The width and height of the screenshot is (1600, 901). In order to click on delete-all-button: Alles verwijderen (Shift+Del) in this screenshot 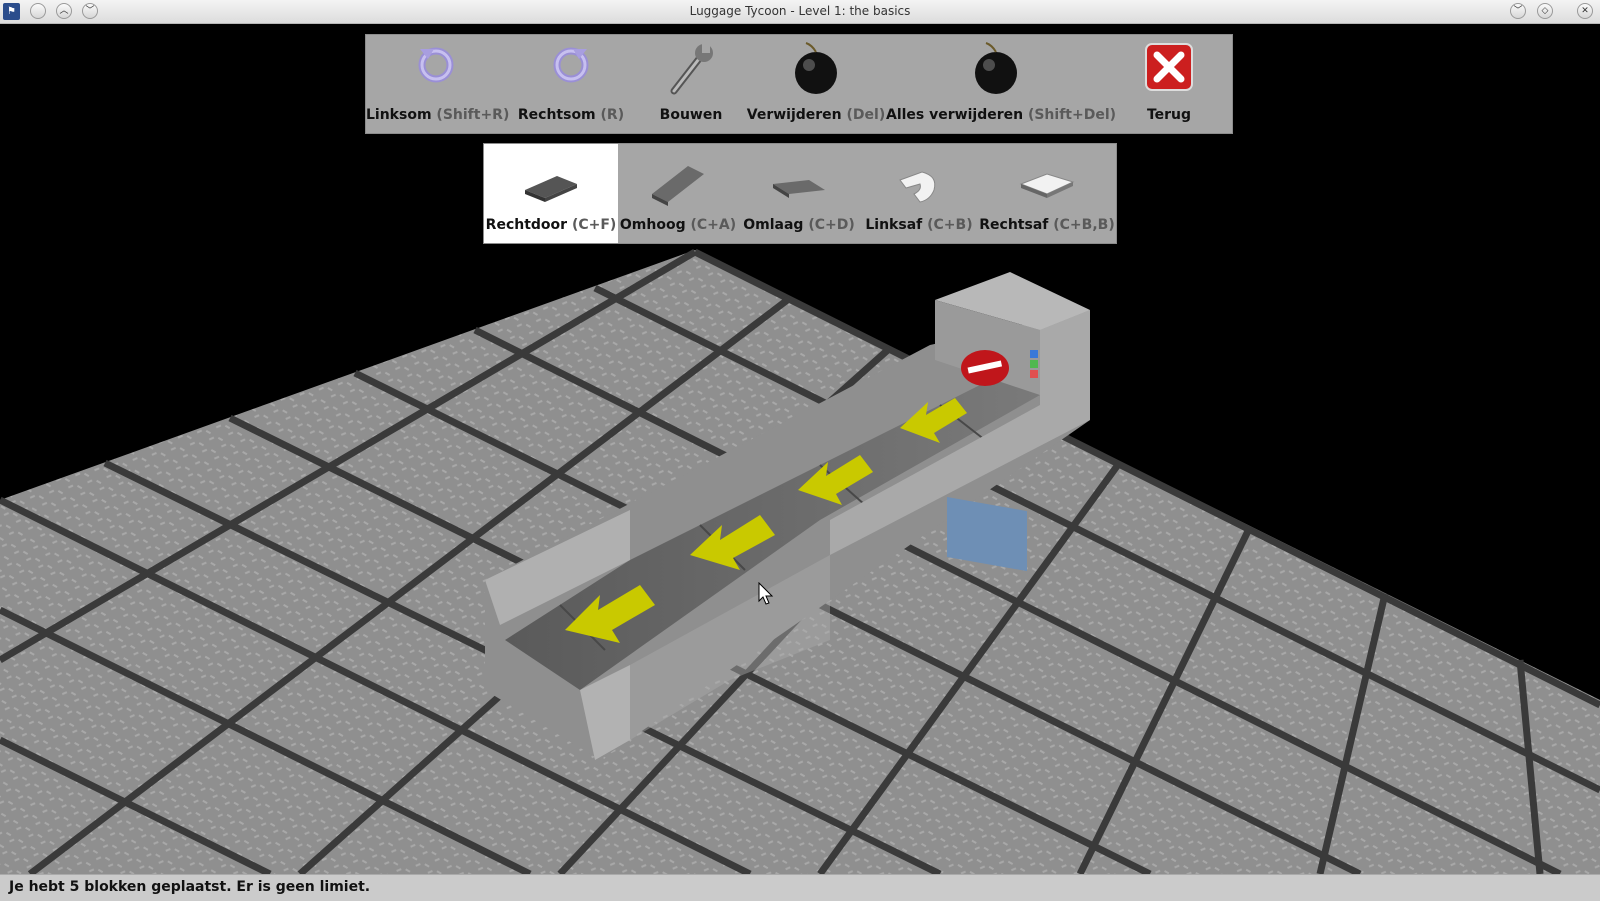, I will do `click(1001, 84)`.